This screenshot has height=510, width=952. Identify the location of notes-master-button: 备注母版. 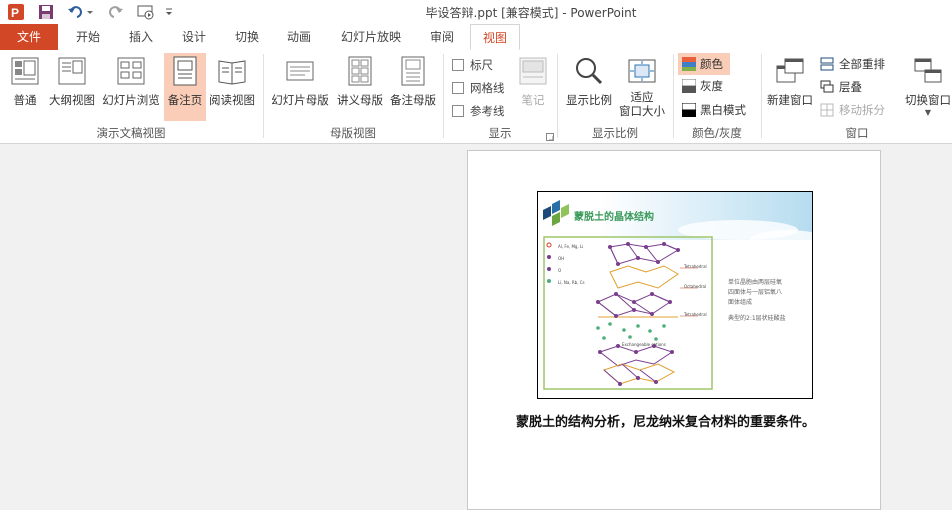
(413, 82).